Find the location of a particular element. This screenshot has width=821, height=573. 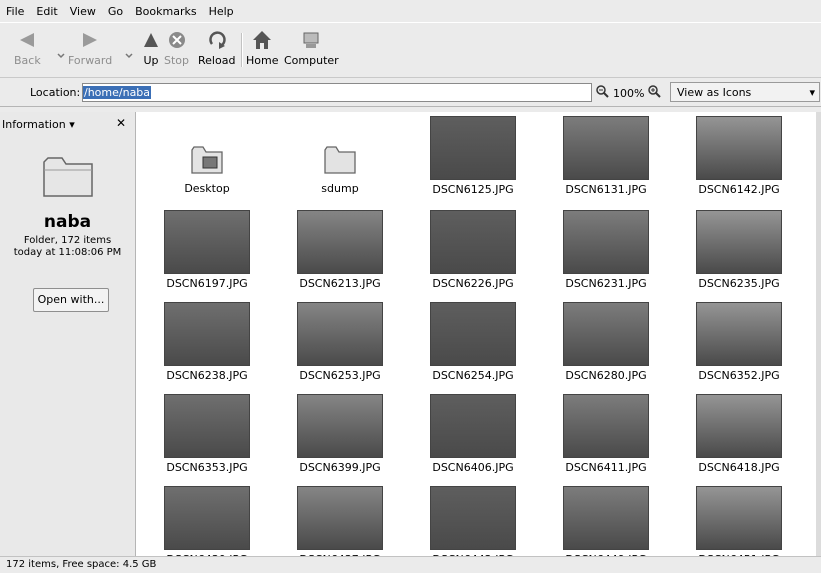

file-item-image: DSCN6352.JPG is located at coordinates (739, 340).